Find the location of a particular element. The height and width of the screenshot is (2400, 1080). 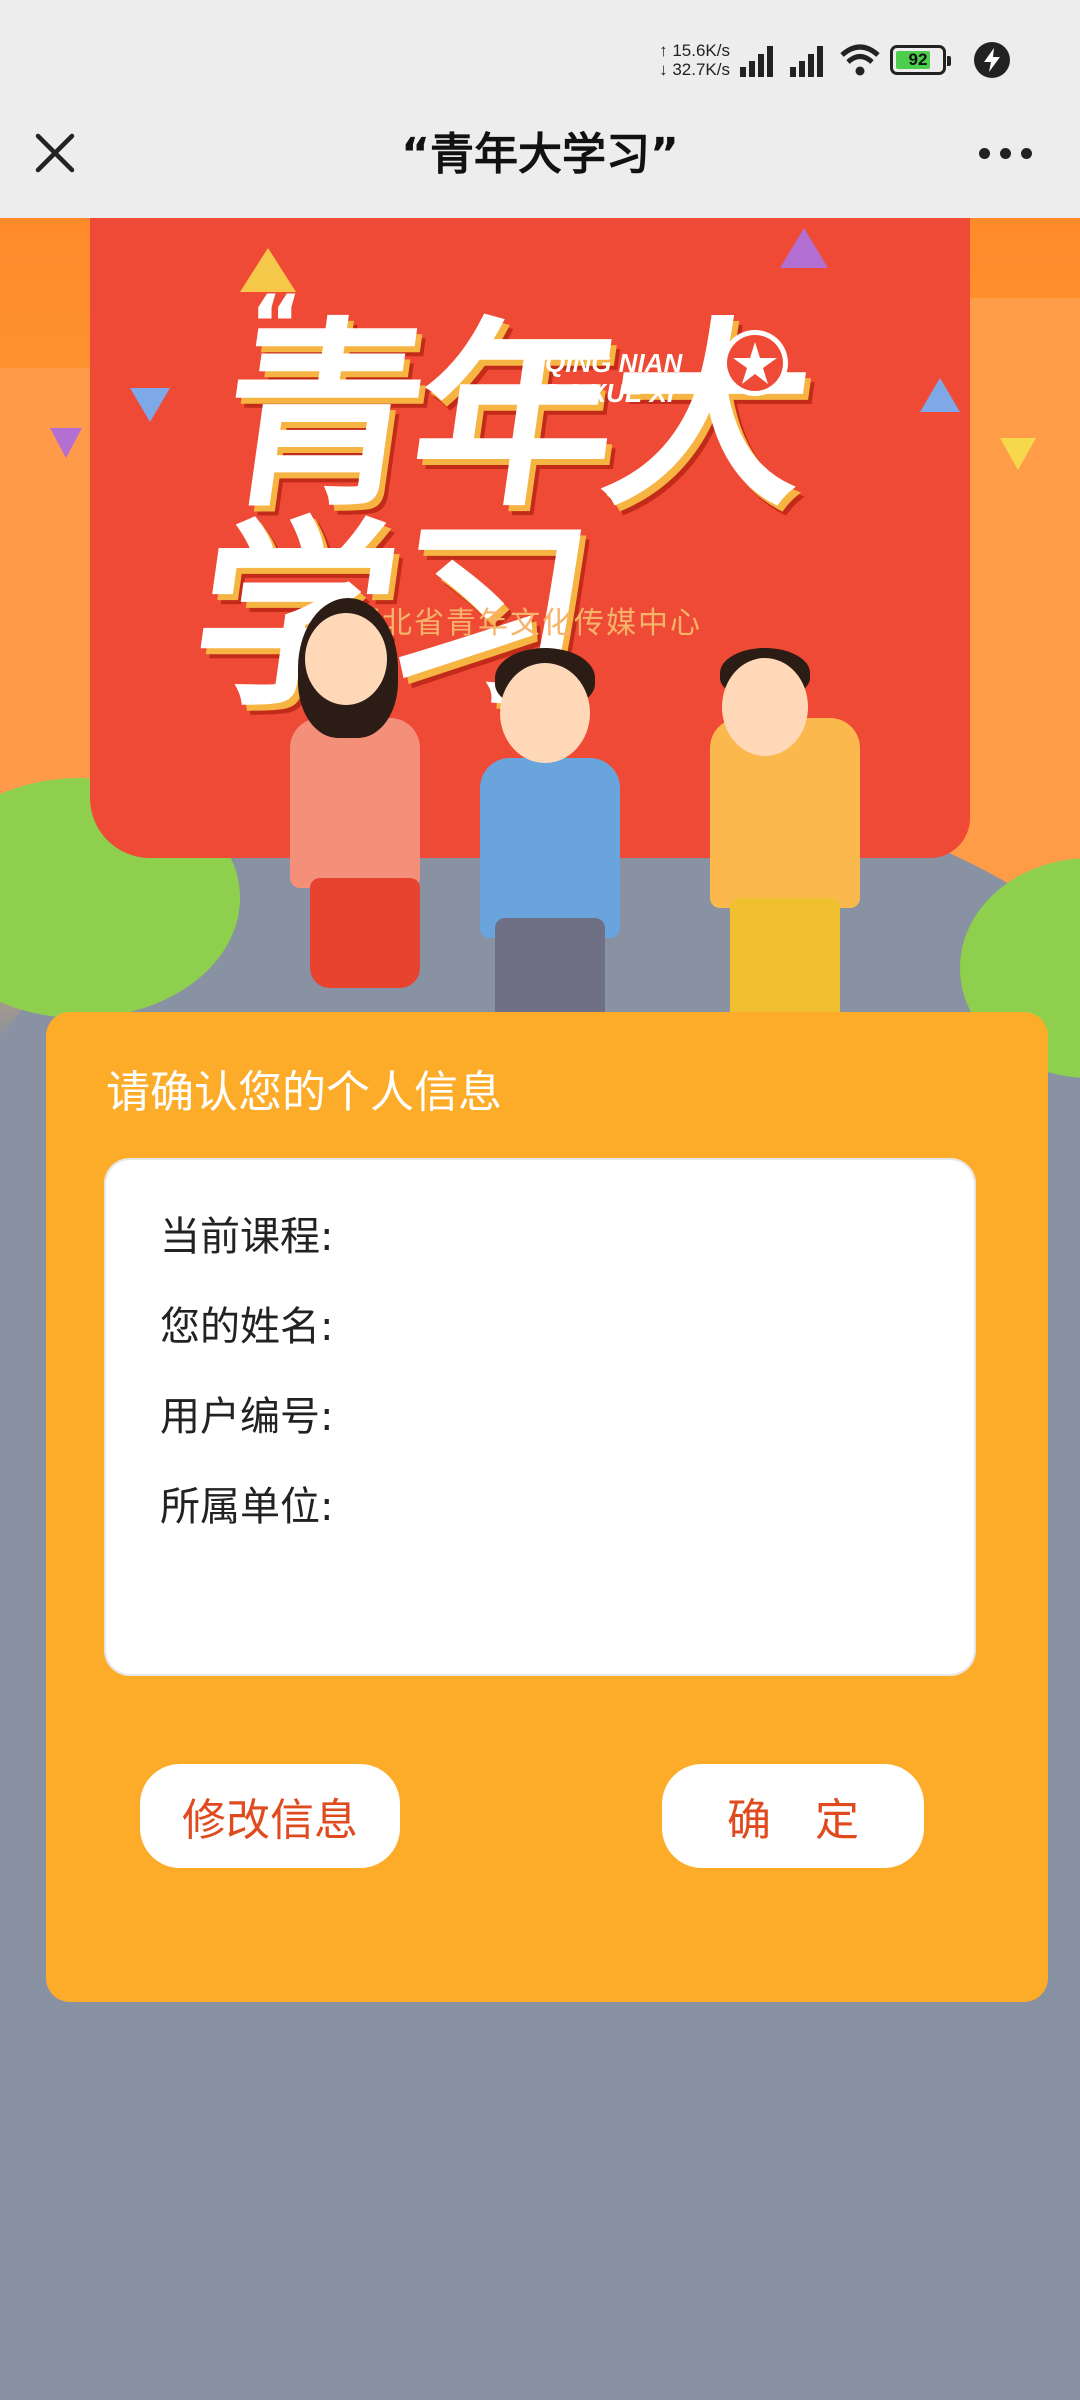

battery-level: 92 is located at coordinates (918, 59).